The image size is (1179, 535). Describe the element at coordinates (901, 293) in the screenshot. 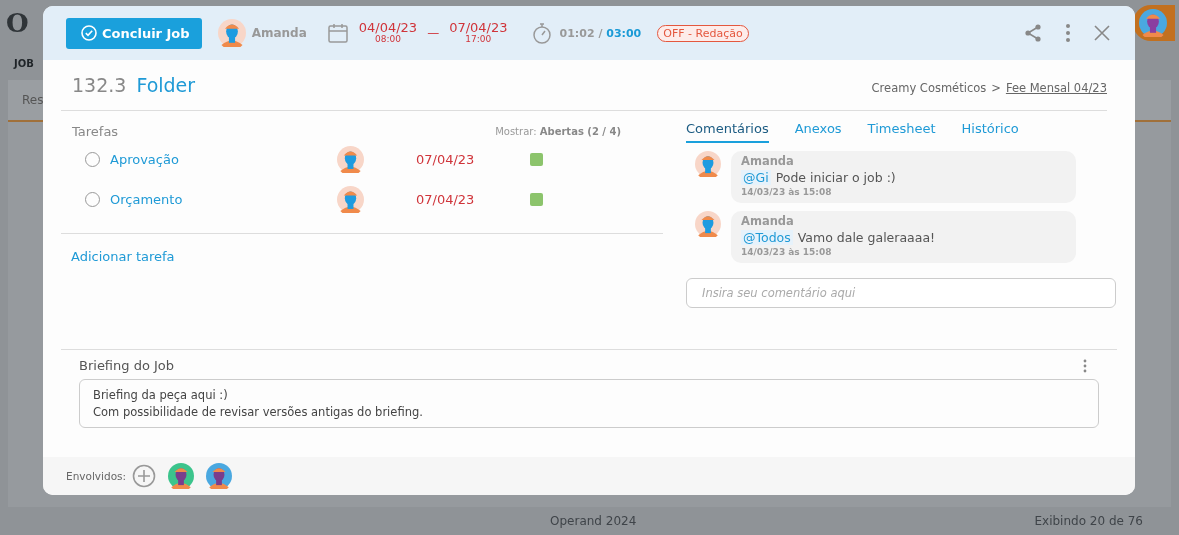

I see `comment-field: Insira seu comentário aqui` at that location.